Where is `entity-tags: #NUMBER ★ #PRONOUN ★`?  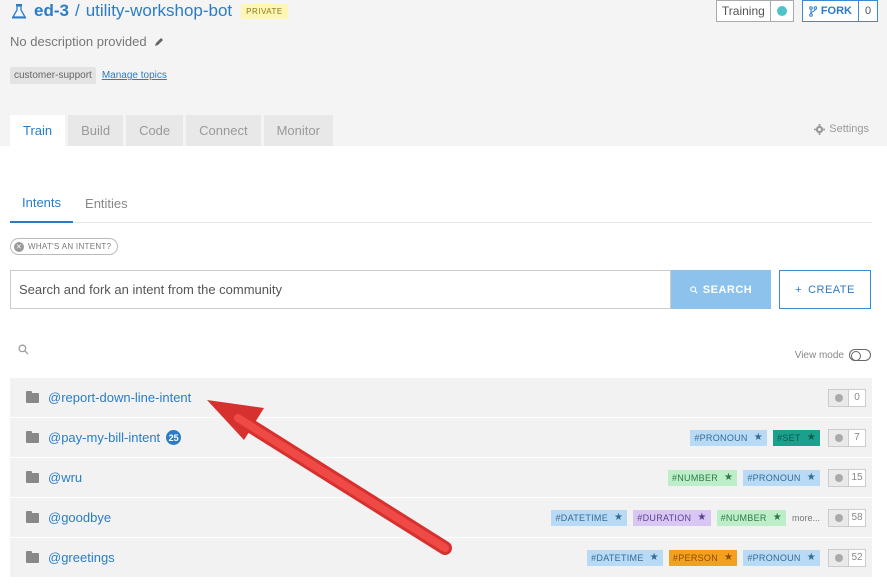 entity-tags: #NUMBER ★ #PRONOUN ★ is located at coordinates (743, 477).